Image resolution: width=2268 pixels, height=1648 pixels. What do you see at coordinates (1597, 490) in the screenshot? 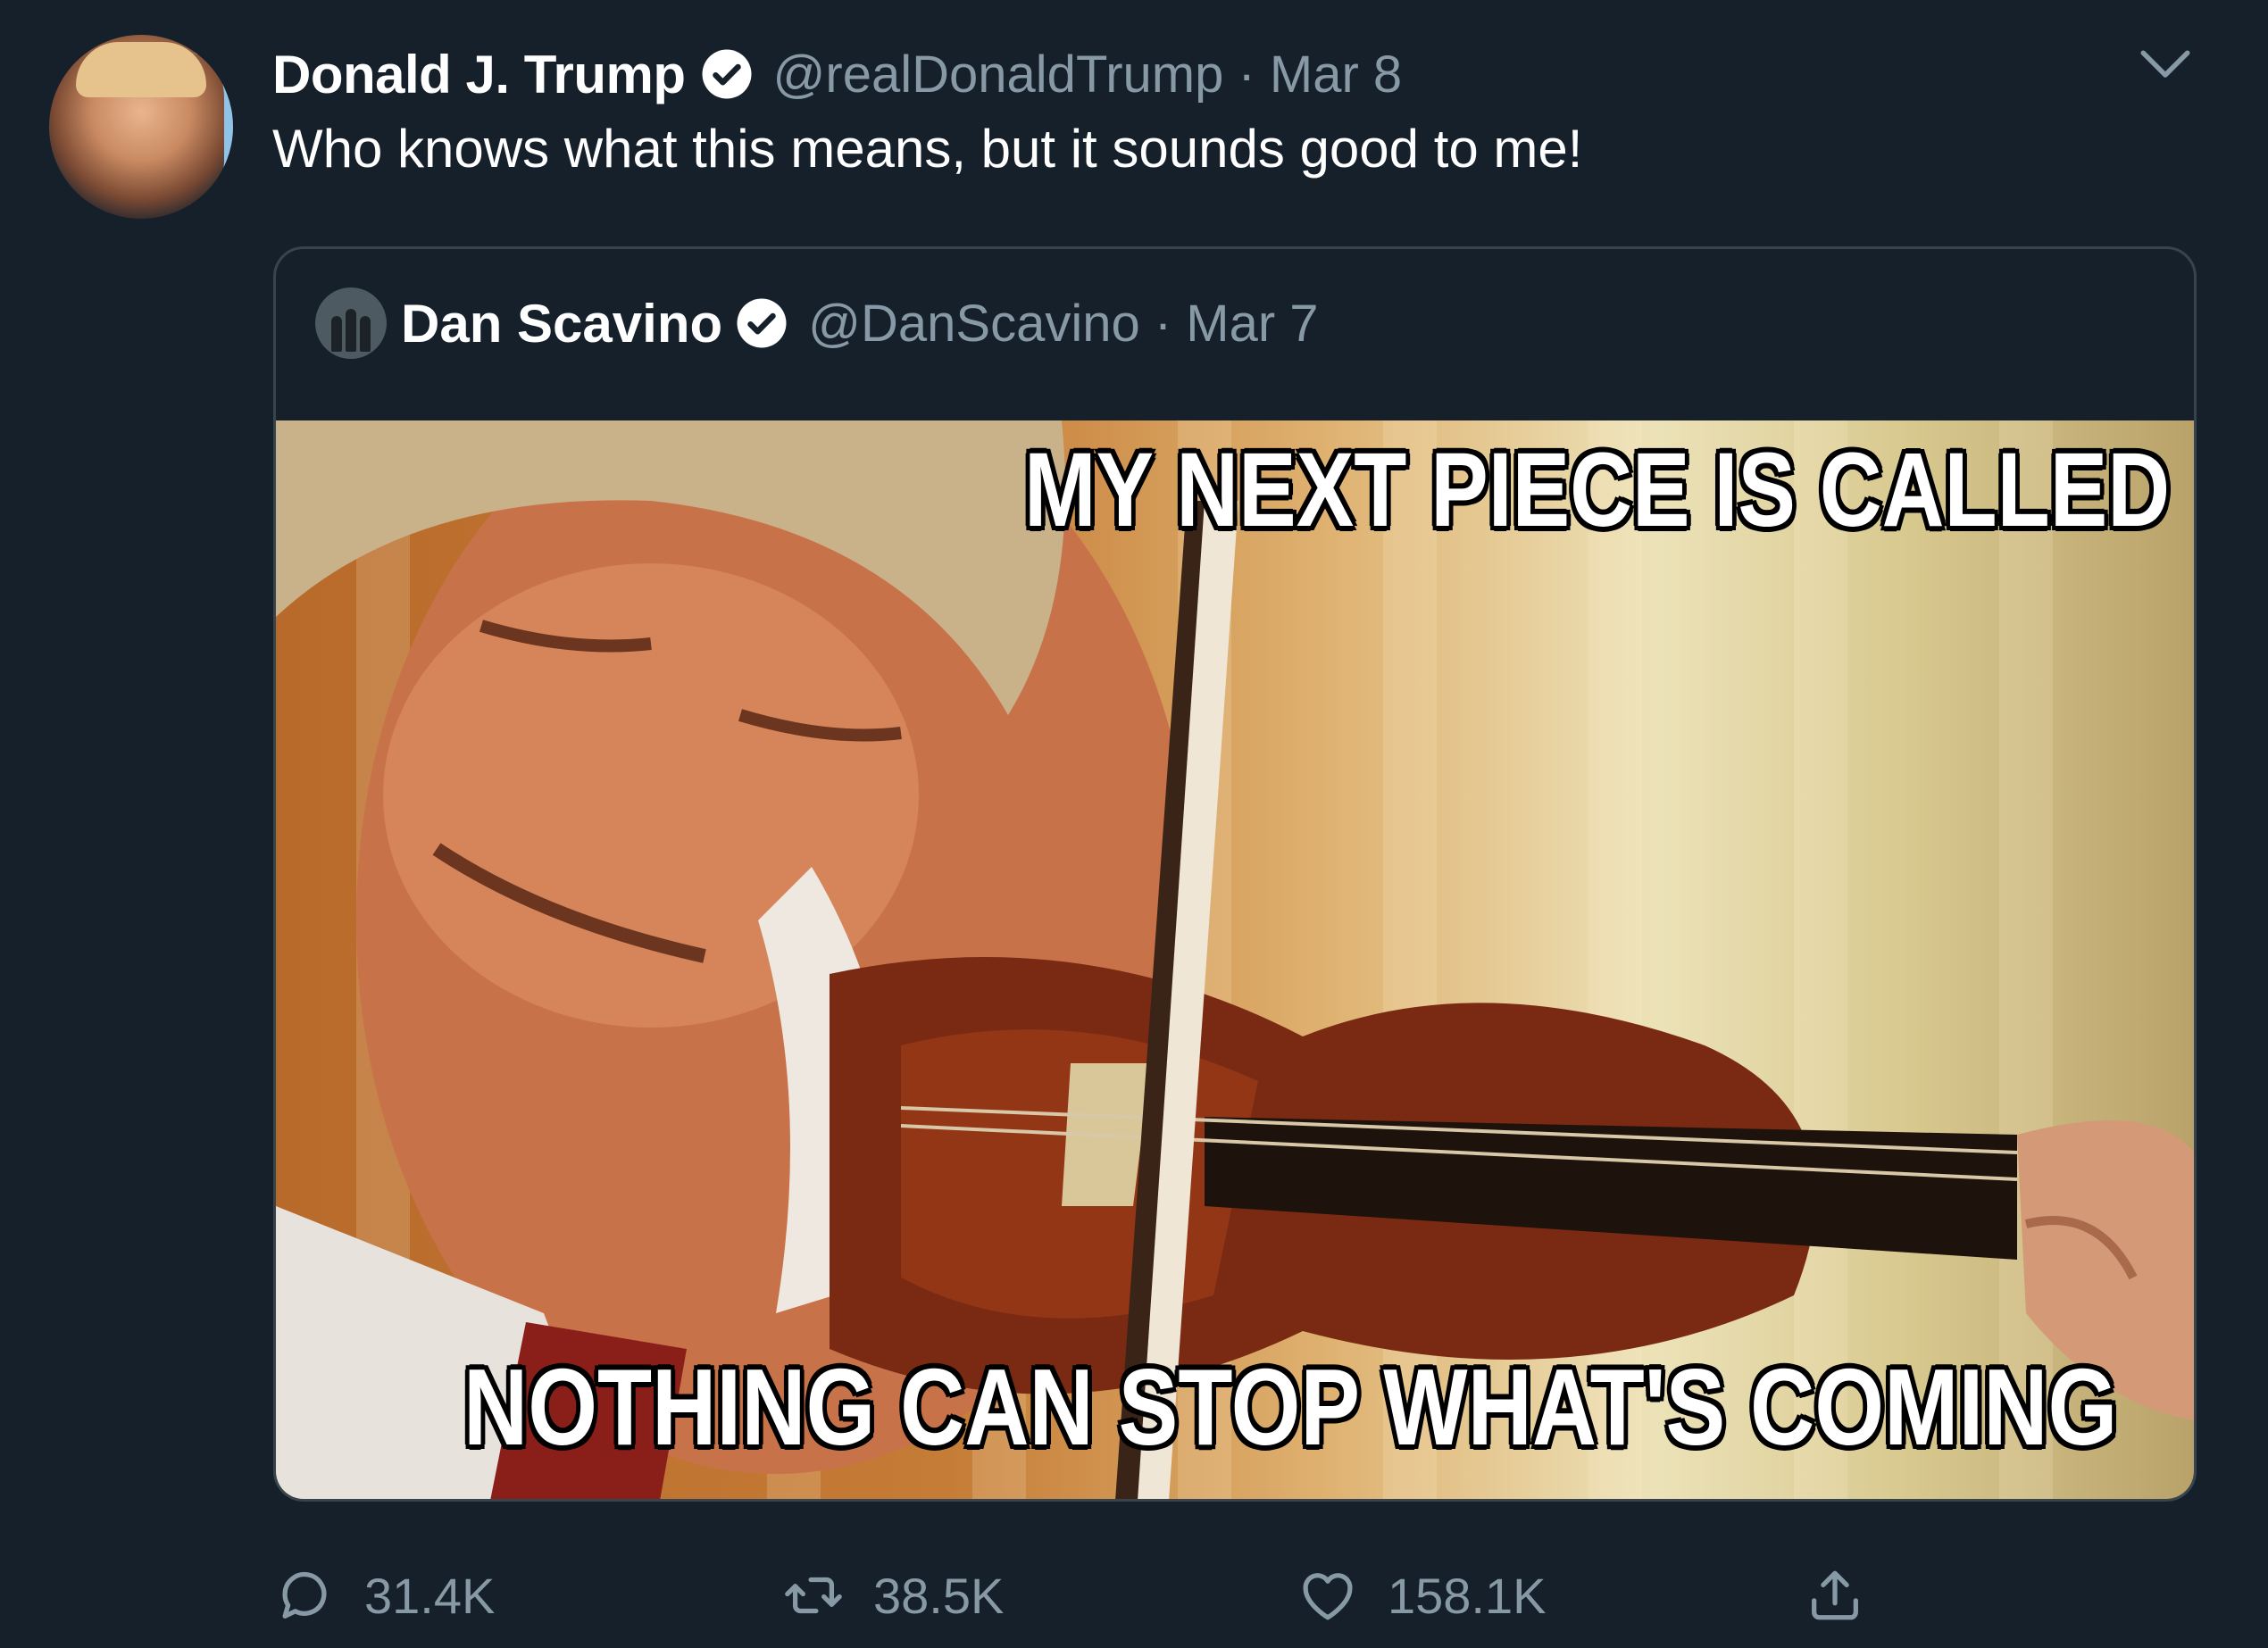
I see `meme-top-caption: MY NEXT PIECE IS CALLED` at bounding box center [1597, 490].